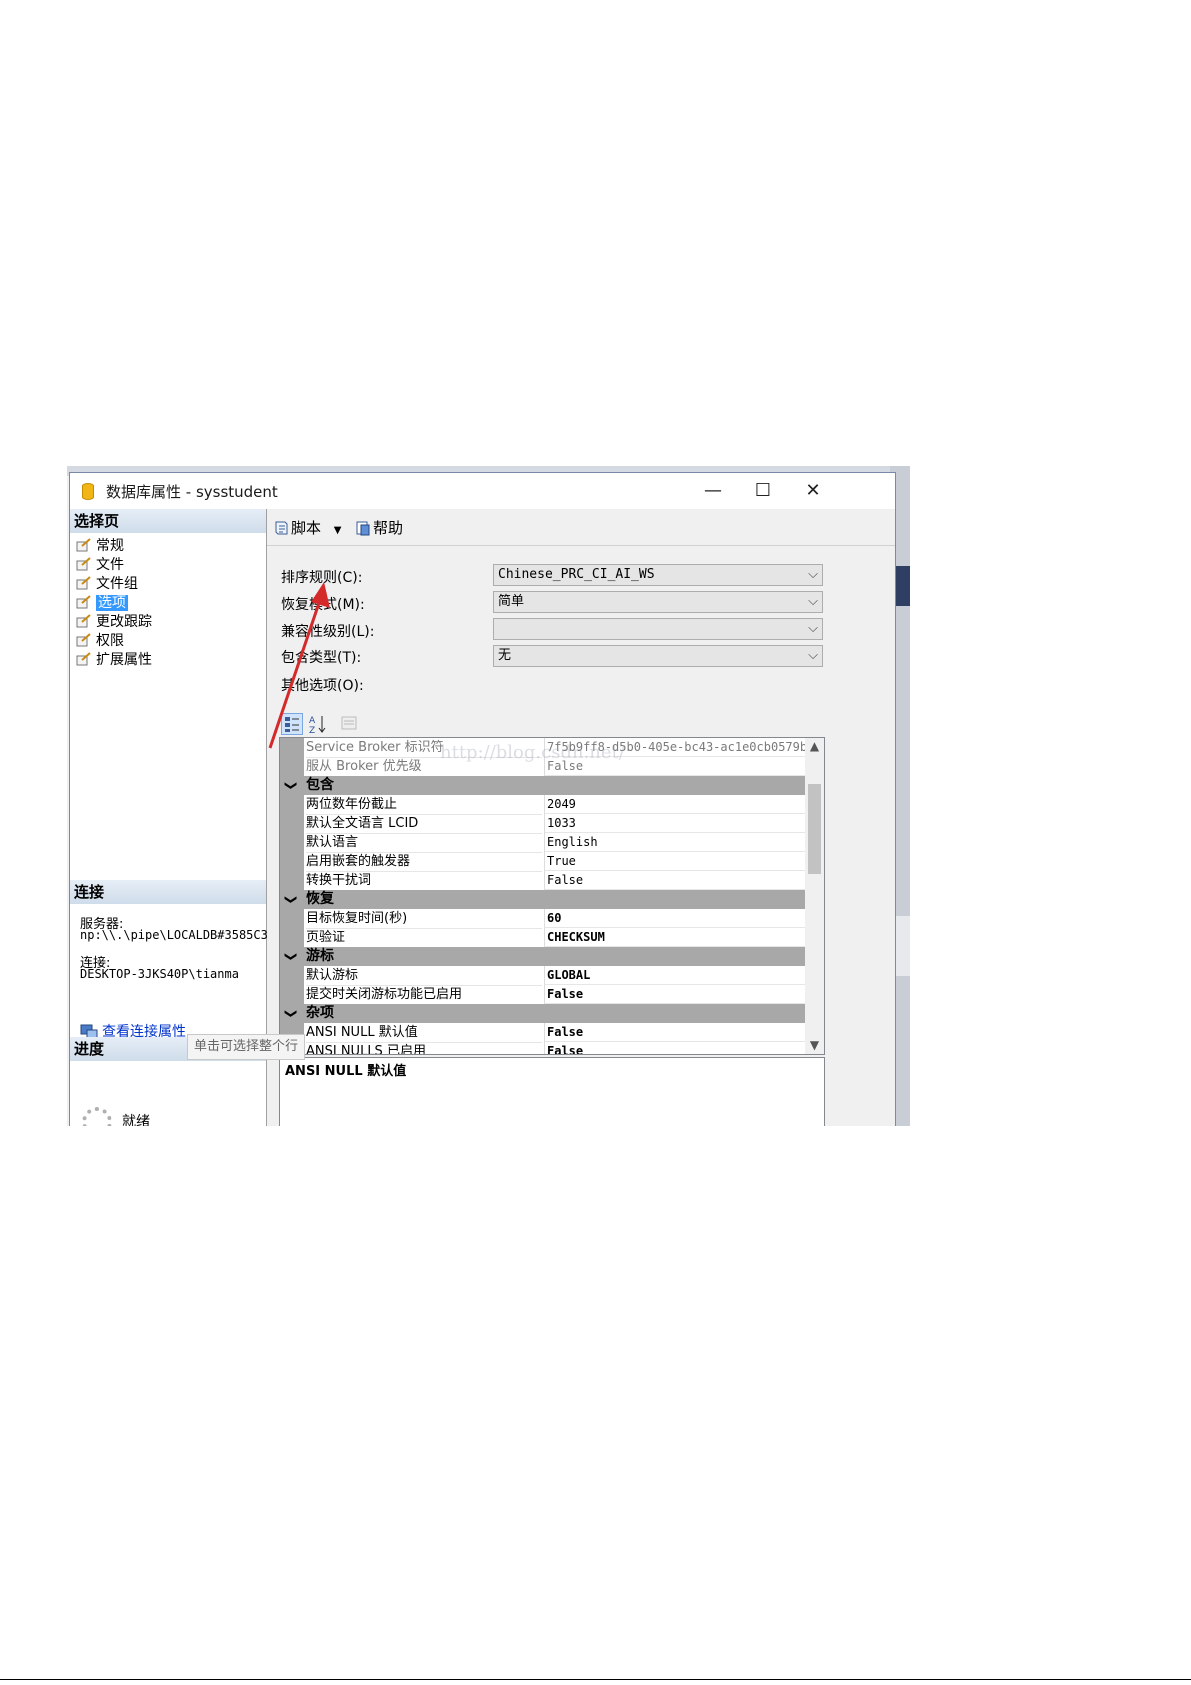 The image size is (1191, 1685). Describe the element at coordinates (322, 578) in the screenshot. I see `collation-label: 排序规则(C):` at that location.